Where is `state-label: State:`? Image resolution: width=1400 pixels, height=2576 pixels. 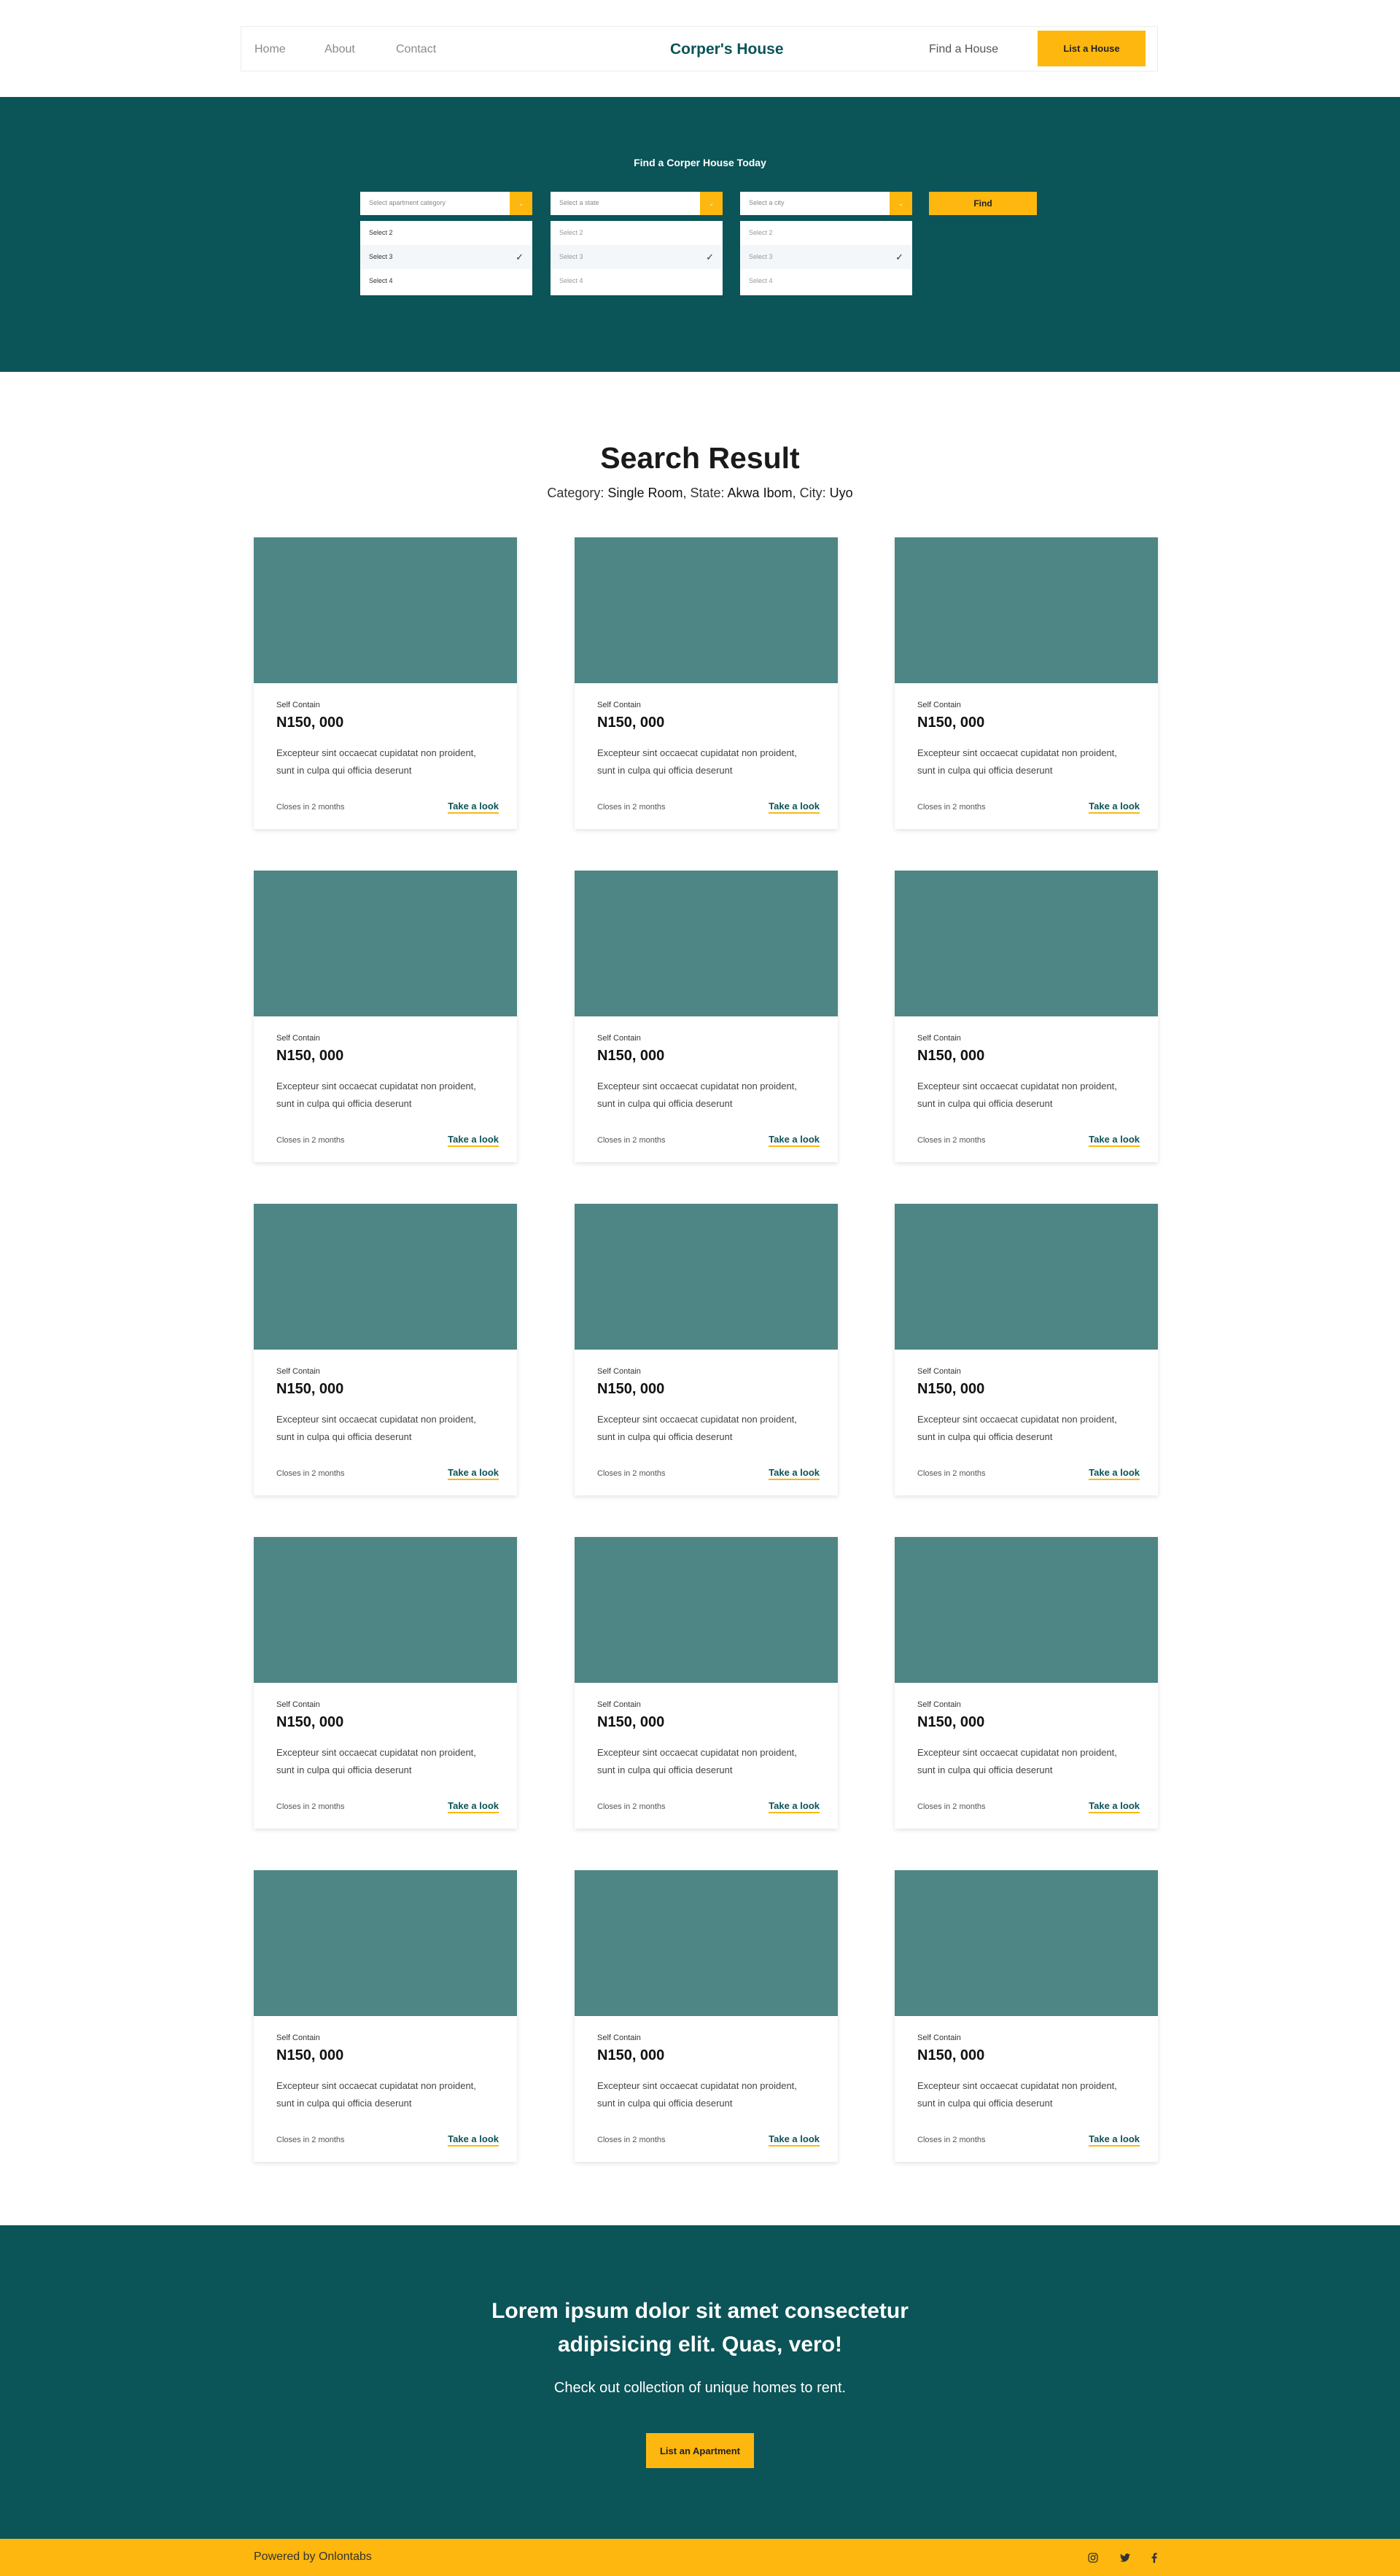 state-label: State: is located at coordinates (707, 493).